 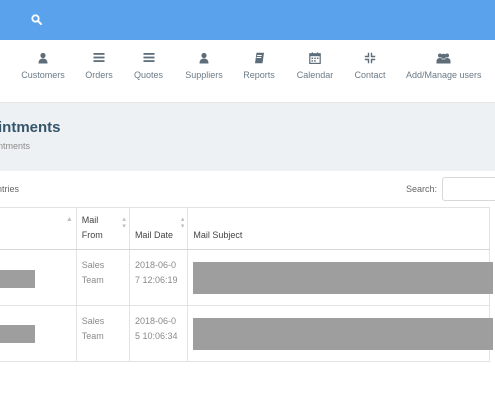 I want to click on nav-label-contact: Contact, so click(x=370, y=75).